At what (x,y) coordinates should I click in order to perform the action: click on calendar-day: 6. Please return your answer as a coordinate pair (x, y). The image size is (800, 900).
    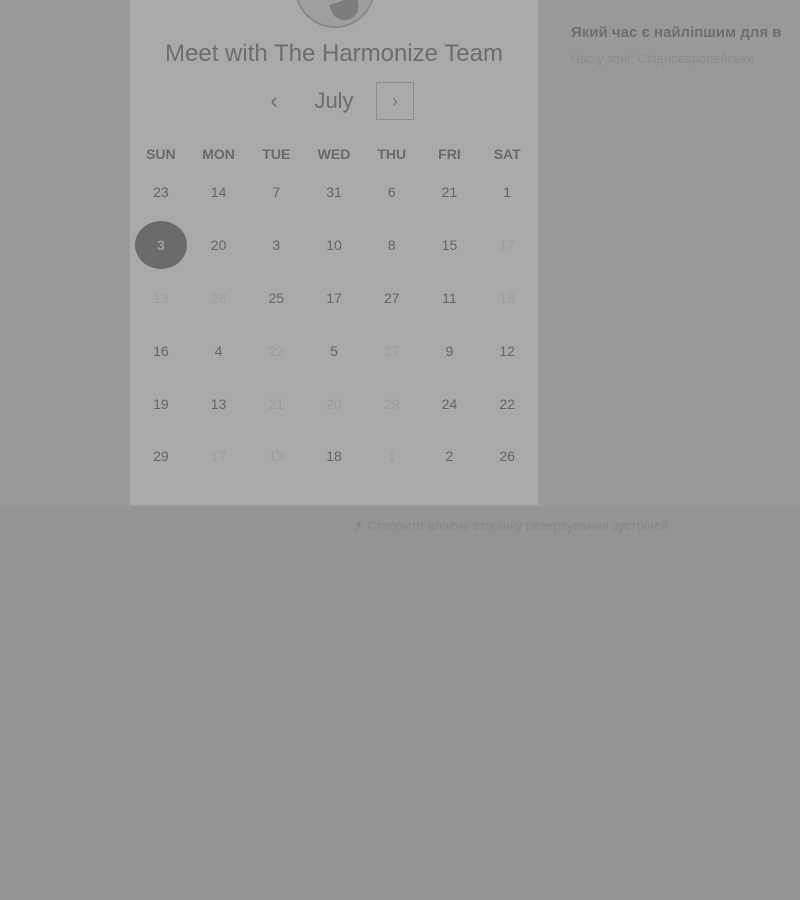
    Looking at the image, I should click on (392, 192).